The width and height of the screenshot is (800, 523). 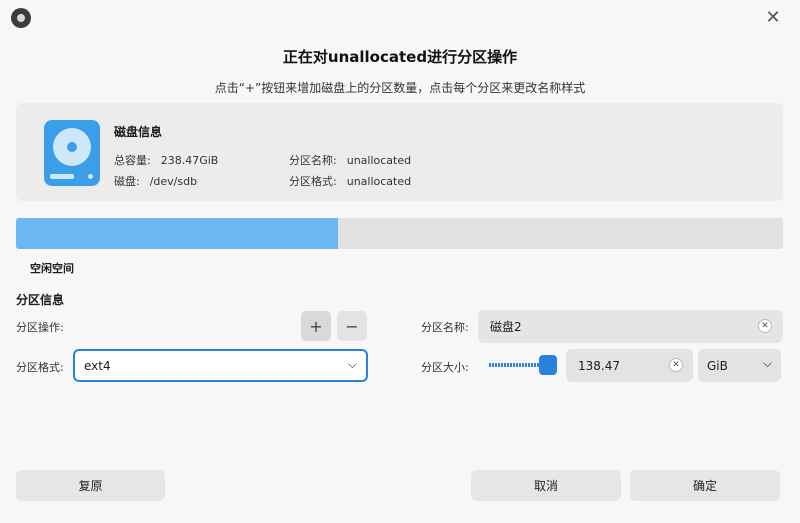 I want to click on disk-path-value: /dev/sdb, so click(x=173, y=181).